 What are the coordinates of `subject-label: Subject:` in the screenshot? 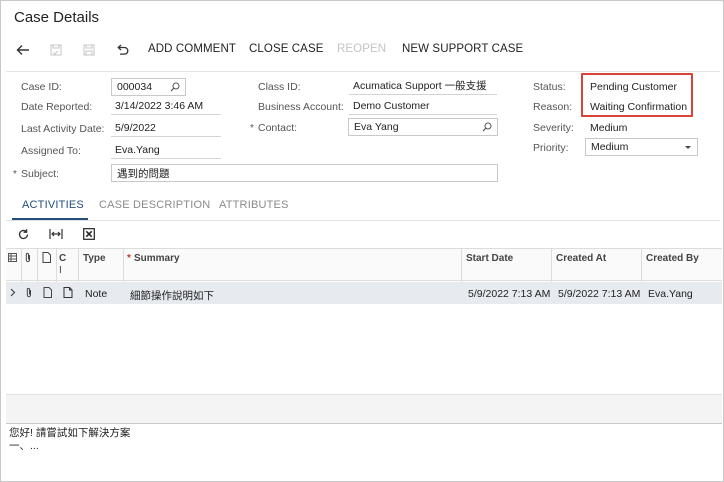 It's located at (40, 174).